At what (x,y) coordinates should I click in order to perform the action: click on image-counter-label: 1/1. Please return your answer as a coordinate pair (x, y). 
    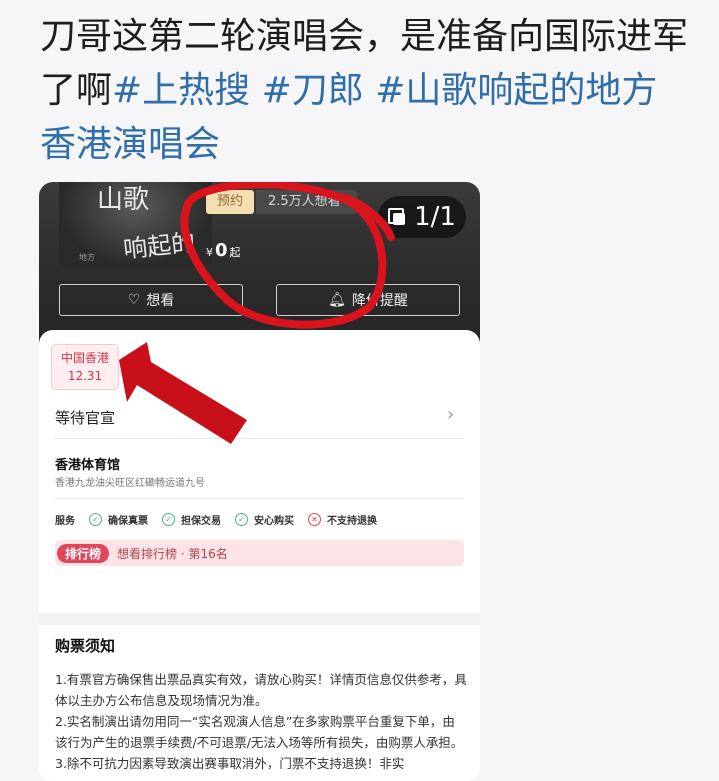
    Looking at the image, I should click on (435, 217).